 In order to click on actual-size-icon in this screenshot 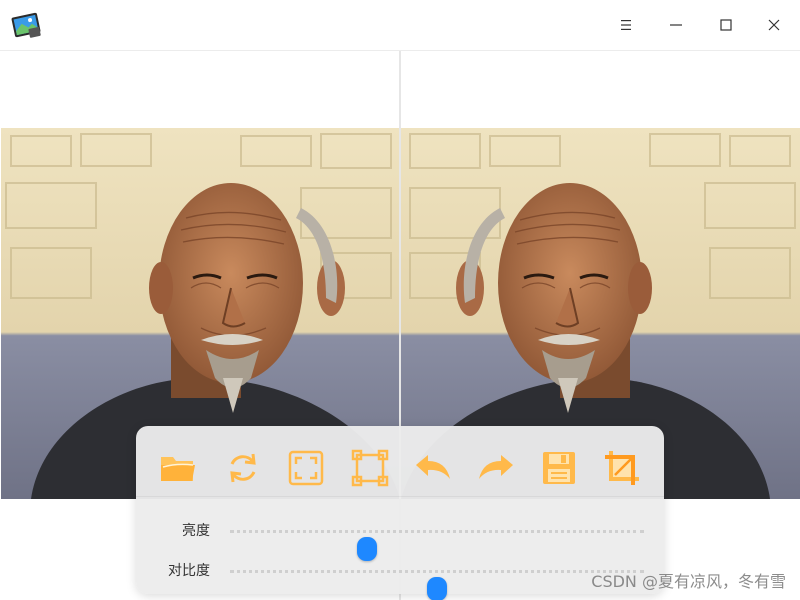, I will do `click(370, 468)`.